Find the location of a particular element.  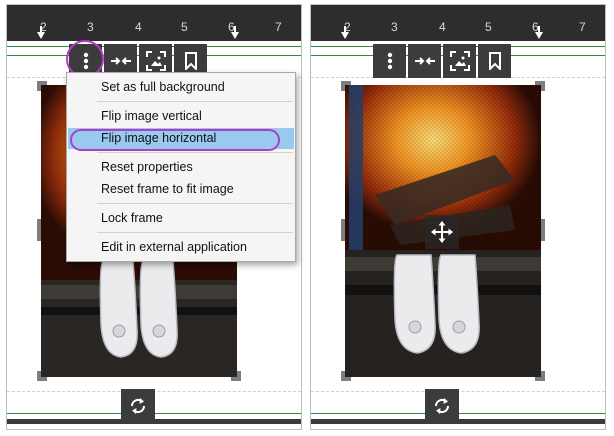

fit-frame-button is located at coordinates (424, 61).